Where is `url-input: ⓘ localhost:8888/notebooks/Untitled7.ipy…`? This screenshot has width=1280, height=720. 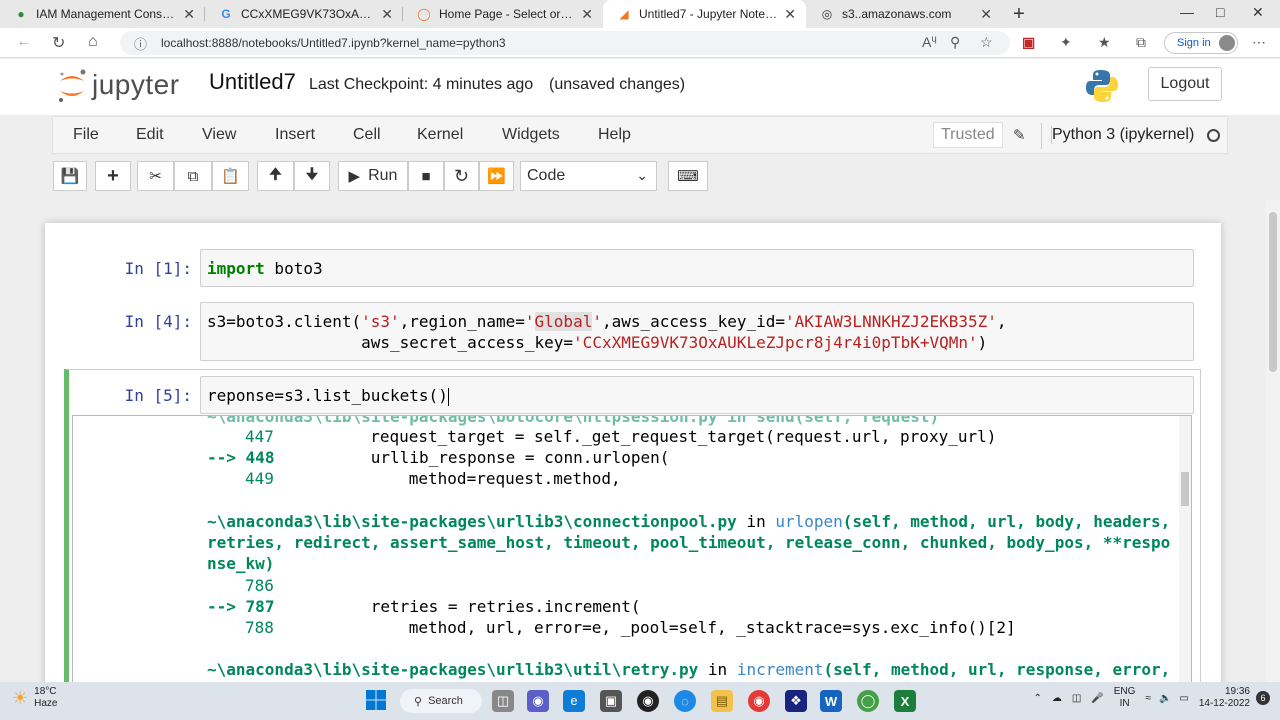
url-input: ⓘ localhost:8888/notebooks/Untitled7.ipy… is located at coordinates (565, 43).